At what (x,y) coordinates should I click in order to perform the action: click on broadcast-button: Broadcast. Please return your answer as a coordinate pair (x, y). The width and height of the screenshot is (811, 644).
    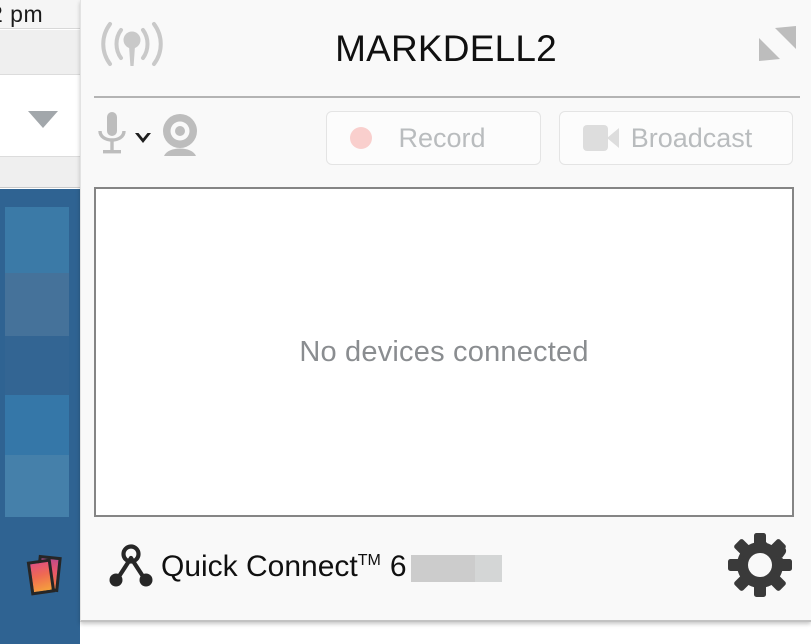
    Looking at the image, I should click on (676, 138).